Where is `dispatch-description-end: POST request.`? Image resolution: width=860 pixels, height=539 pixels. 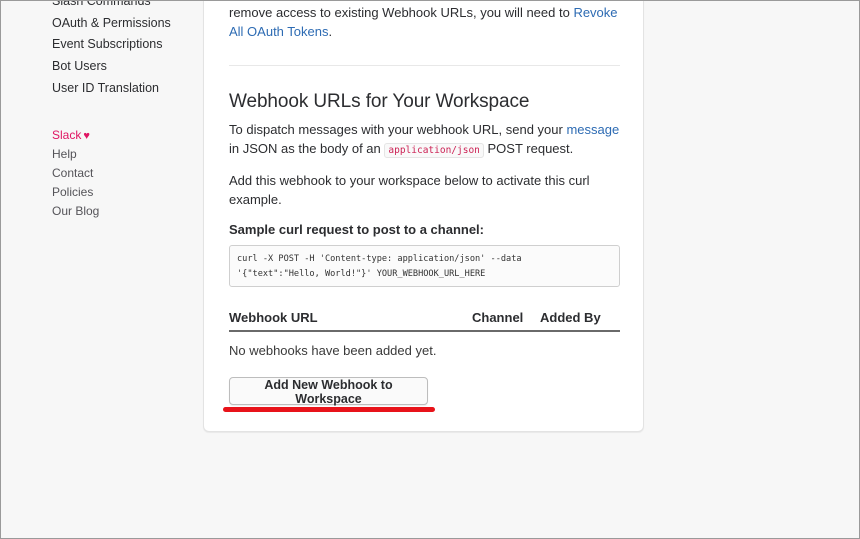
dispatch-description-end: POST request. is located at coordinates (528, 148).